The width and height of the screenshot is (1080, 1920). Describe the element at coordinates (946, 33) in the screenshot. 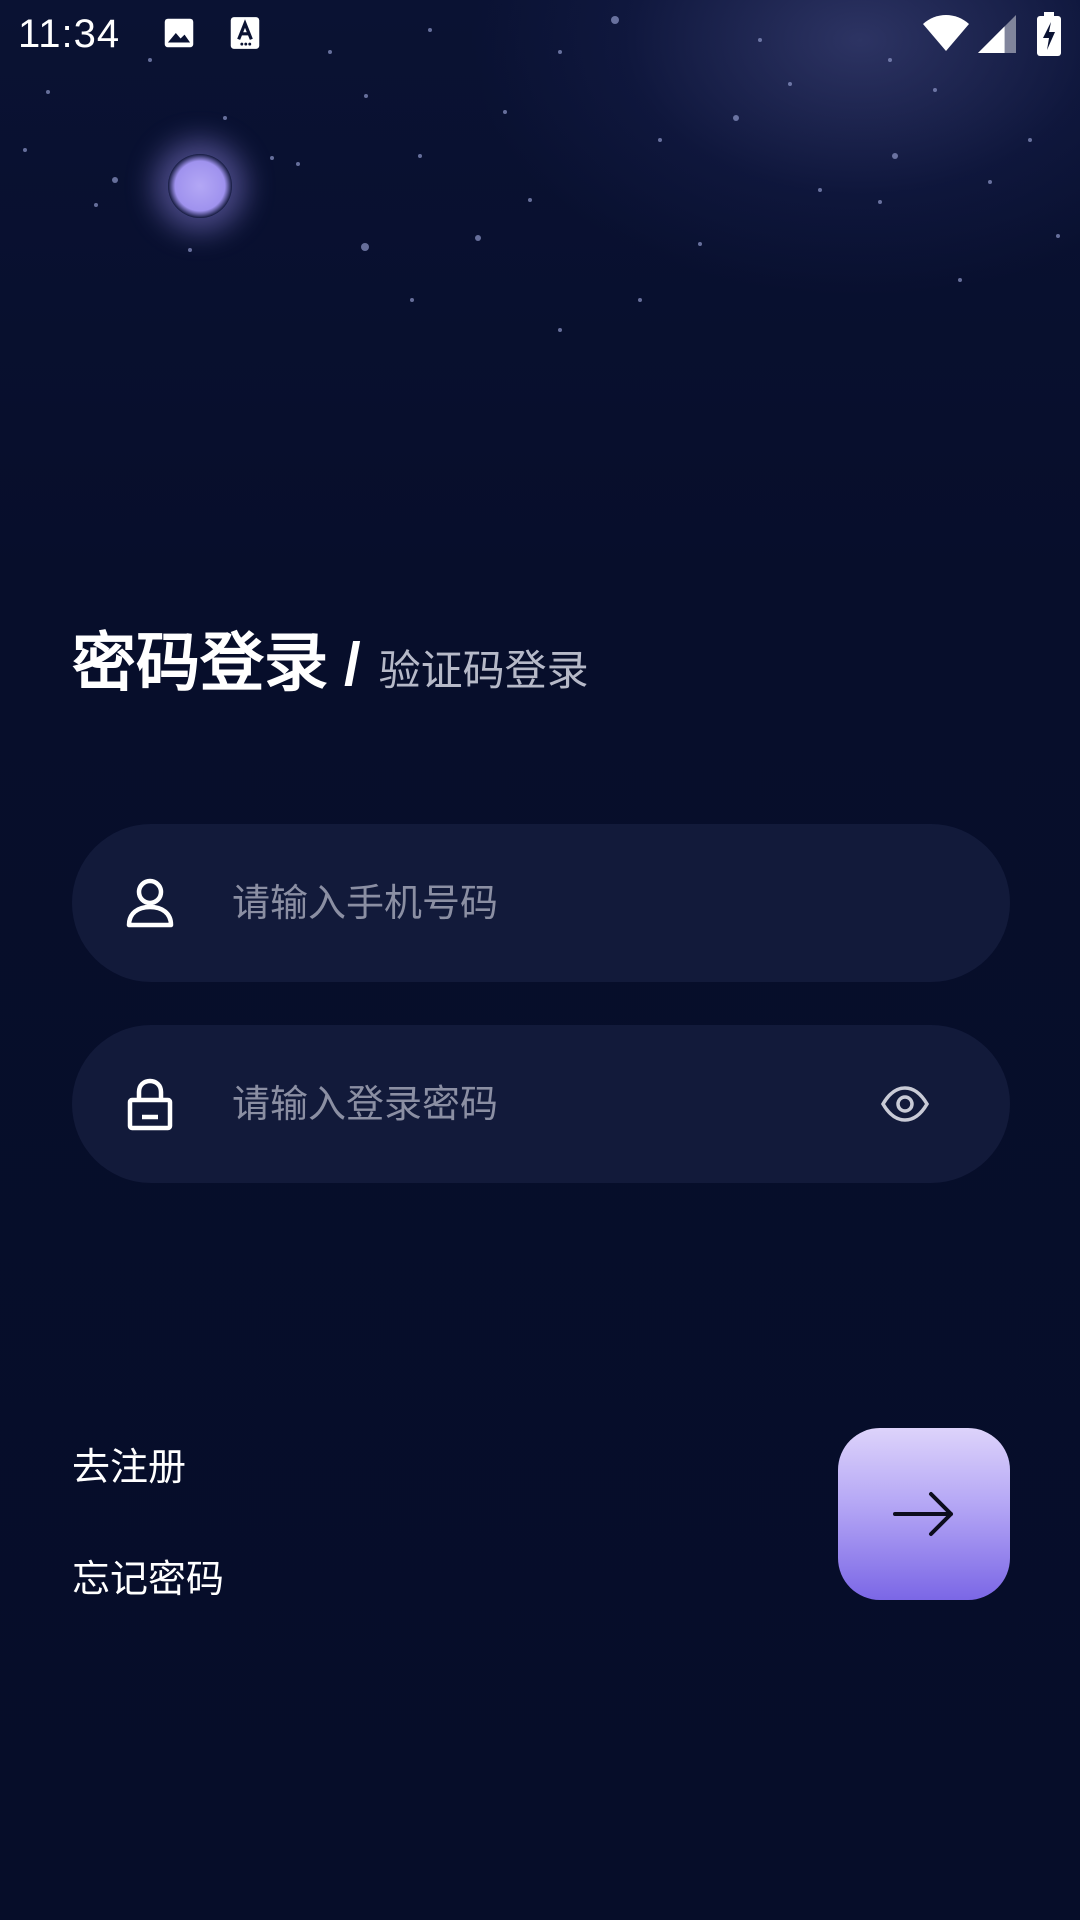

I see `wifi-icon` at that location.